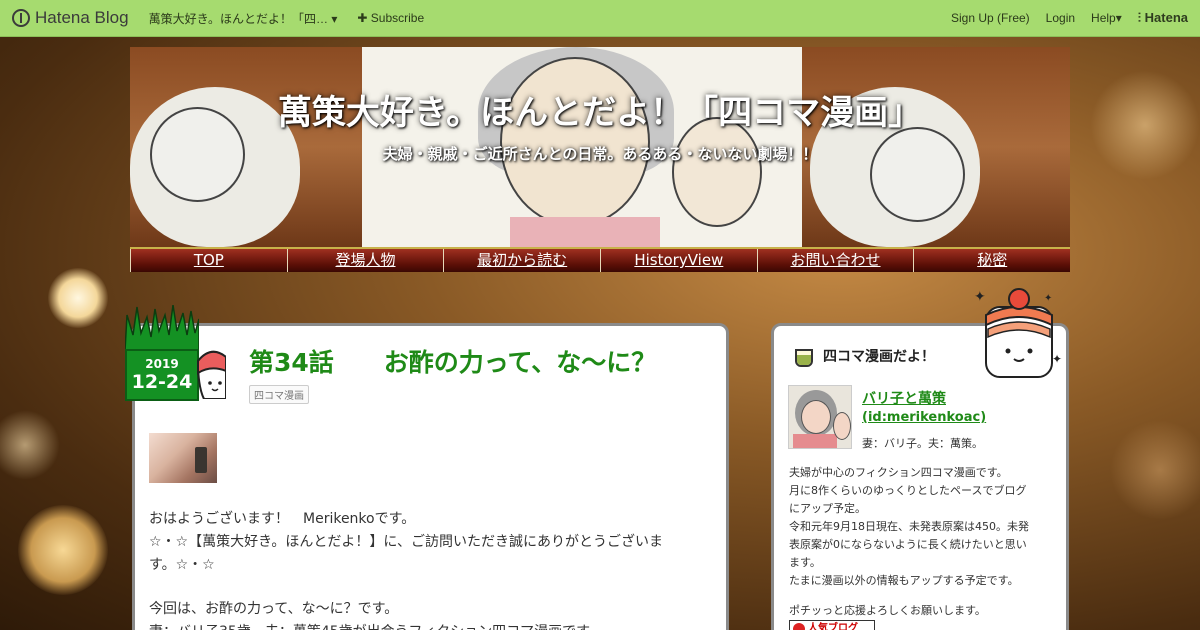 The height and width of the screenshot is (630, 1200). What do you see at coordinates (397, 18) in the screenshot?
I see `subscribe-label: Subscribe` at bounding box center [397, 18].